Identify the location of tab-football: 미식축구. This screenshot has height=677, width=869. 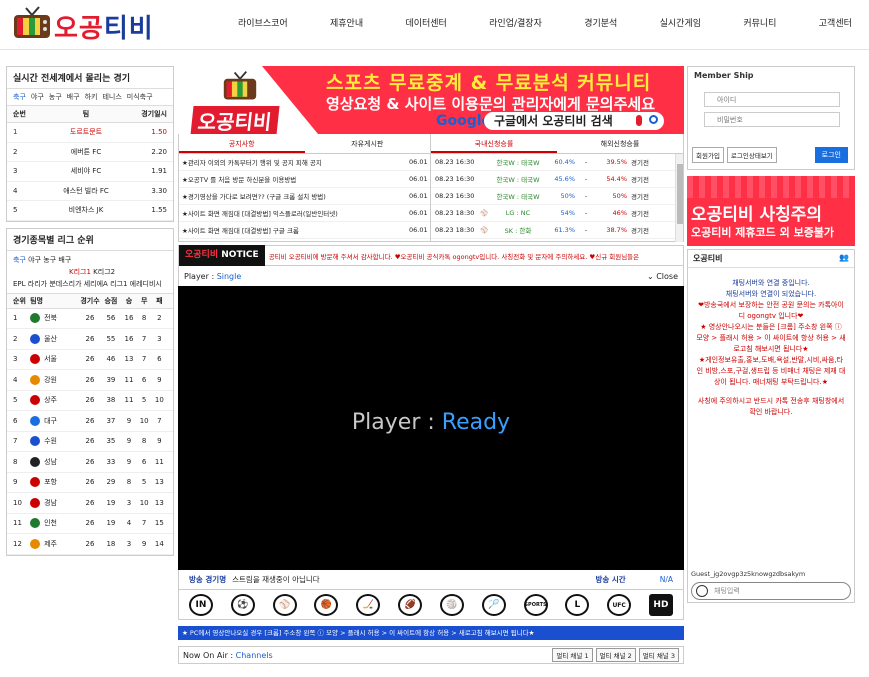
(140, 97).